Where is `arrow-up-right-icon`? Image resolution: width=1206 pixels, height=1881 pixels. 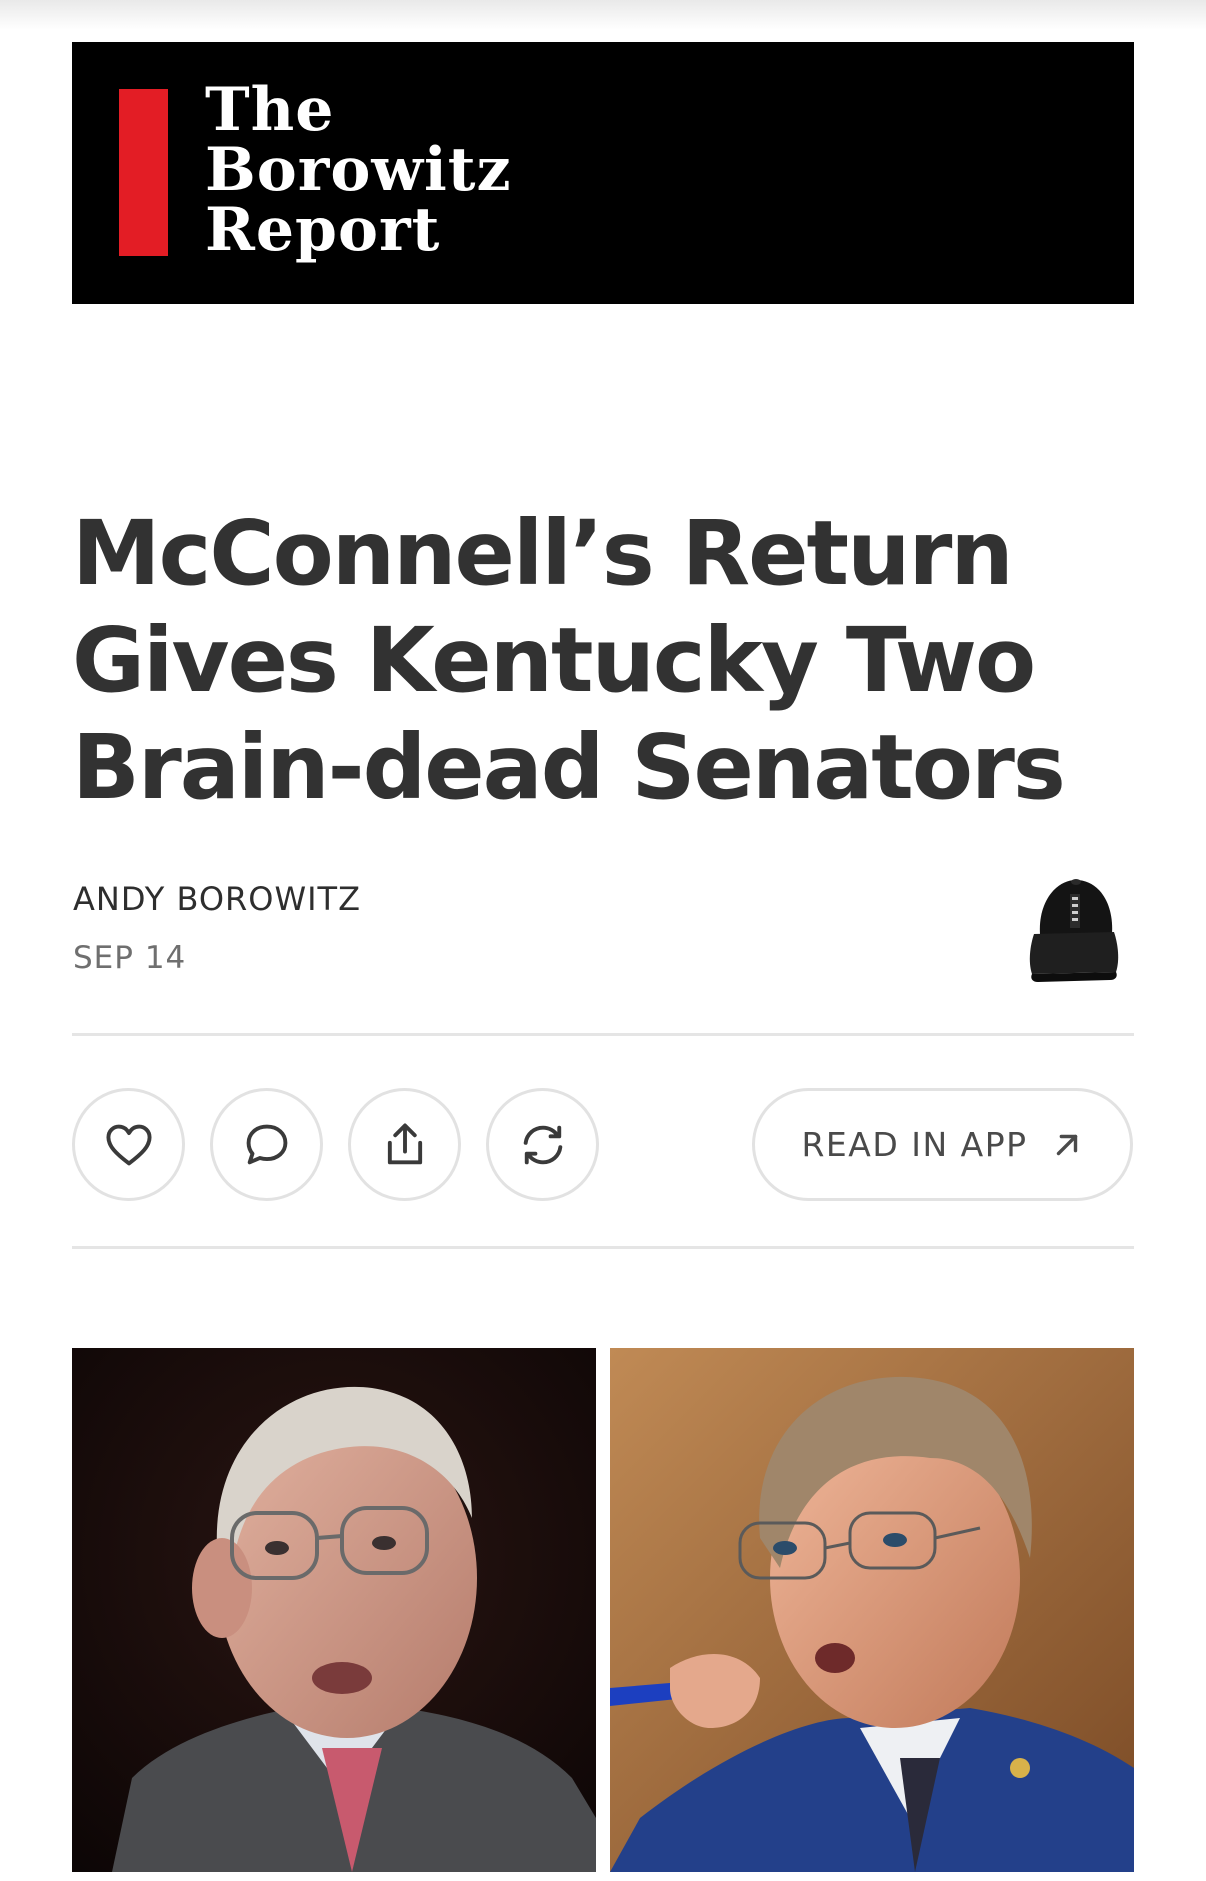 arrow-up-right-icon is located at coordinates (1066, 1144).